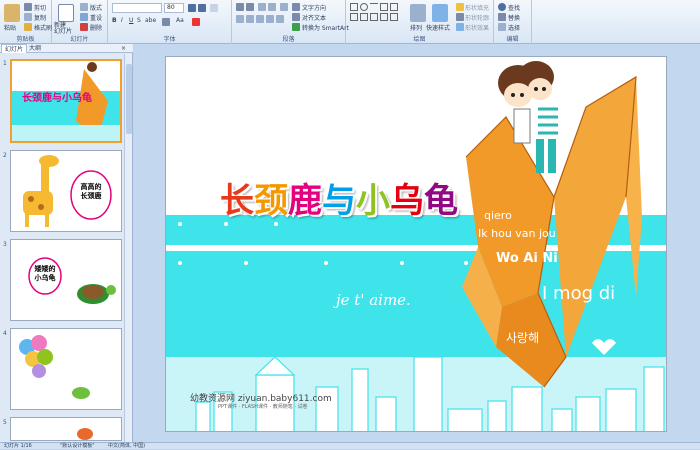  I want to click on find-button: 查找, so click(514, 7).